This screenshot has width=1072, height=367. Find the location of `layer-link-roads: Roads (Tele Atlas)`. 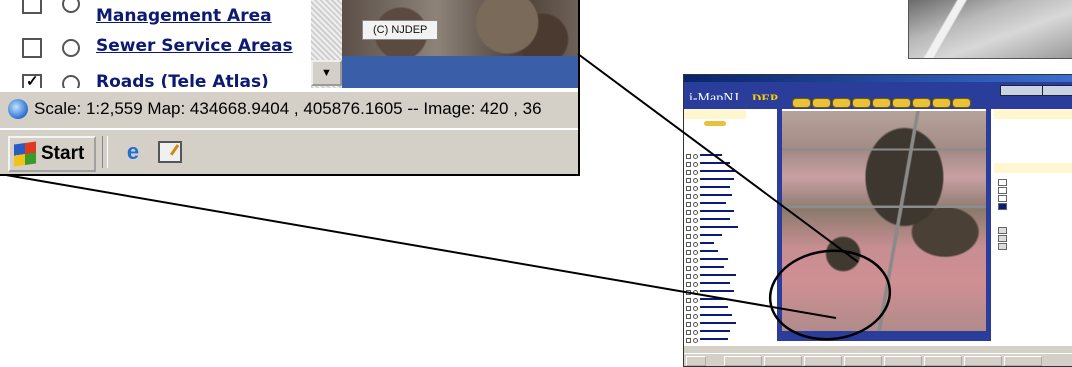

layer-link-roads: Roads (Tele Atlas) is located at coordinates (182, 80).